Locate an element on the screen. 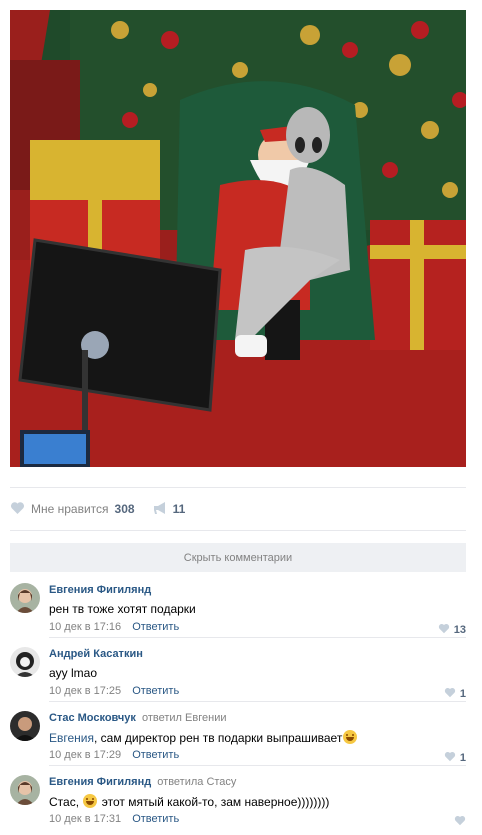 The width and height of the screenshot is (482, 835). comment-text: ayy lmao is located at coordinates (73, 673).